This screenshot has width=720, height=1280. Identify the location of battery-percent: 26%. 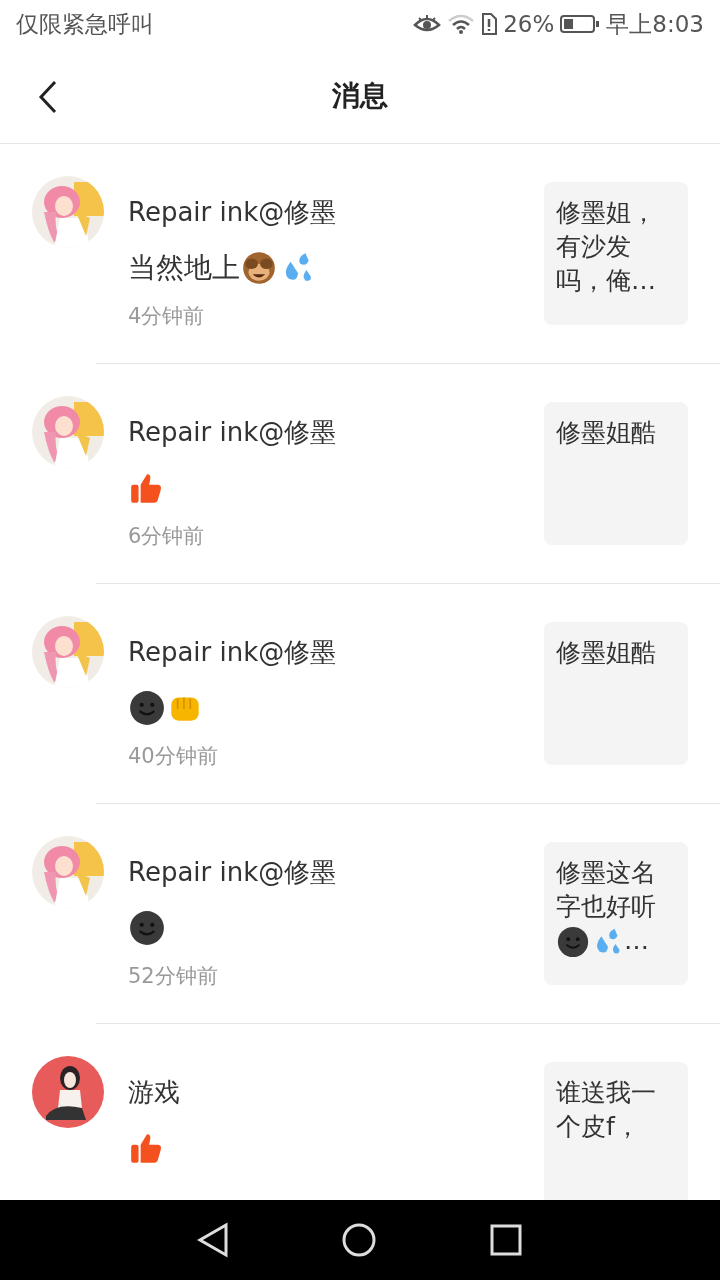
(529, 24).